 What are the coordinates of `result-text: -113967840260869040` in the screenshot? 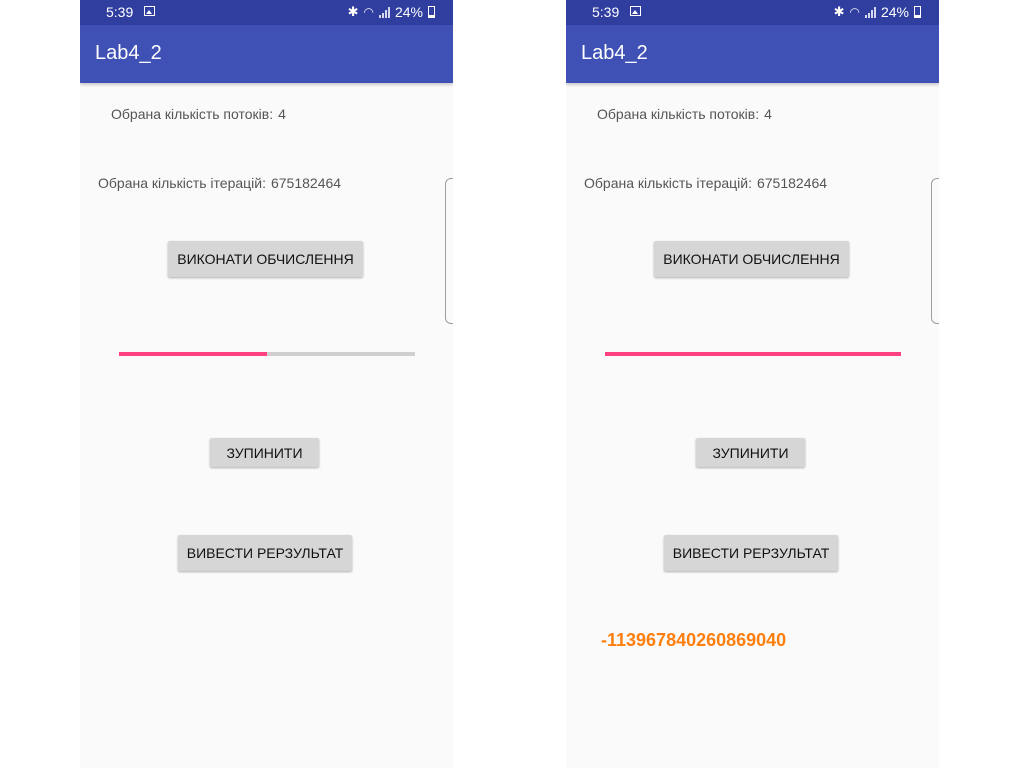 It's located at (694, 640).